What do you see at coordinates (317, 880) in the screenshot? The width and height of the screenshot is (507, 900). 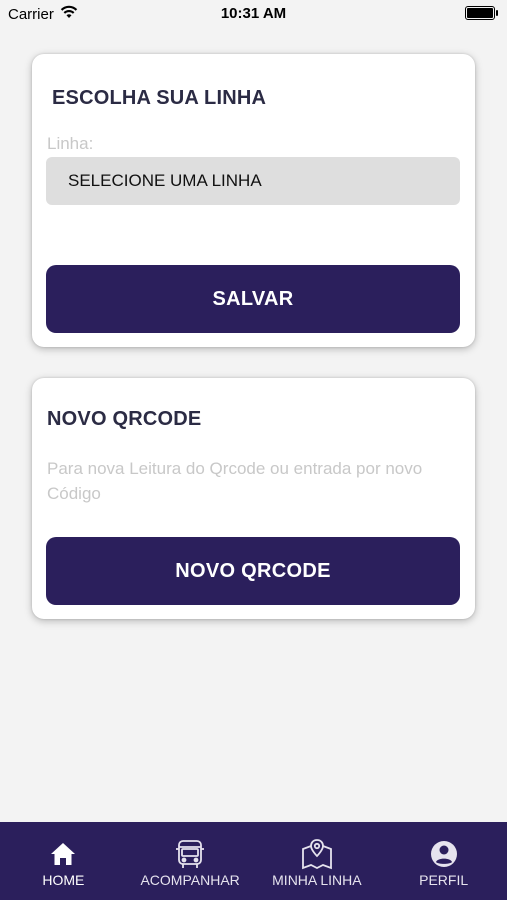 I see `tab-minha-linha-label: MINHA LINHA` at bounding box center [317, 880].